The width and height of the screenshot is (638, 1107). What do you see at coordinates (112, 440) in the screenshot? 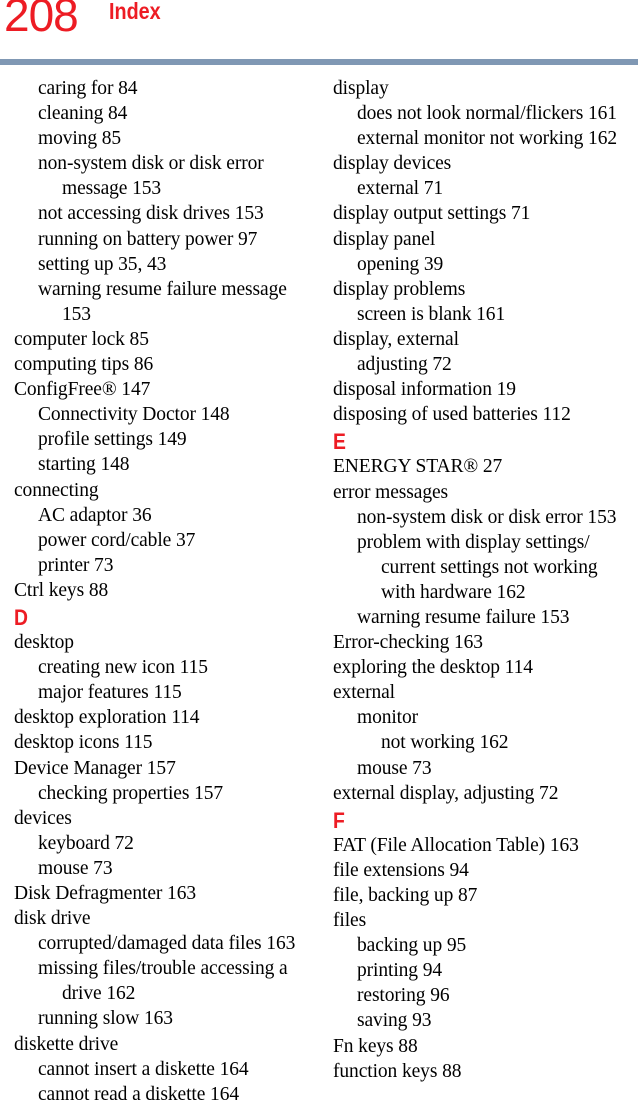
I see `index-entry-level-2: profile settings 149` at bounding box center [112, 440].